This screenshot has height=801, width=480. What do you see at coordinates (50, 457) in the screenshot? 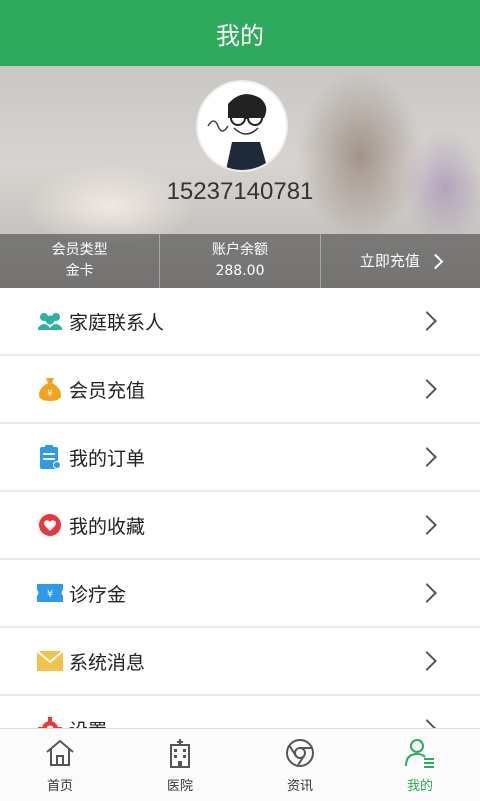
I see `order-clipboard-icon` at bounding box center [50, 457].